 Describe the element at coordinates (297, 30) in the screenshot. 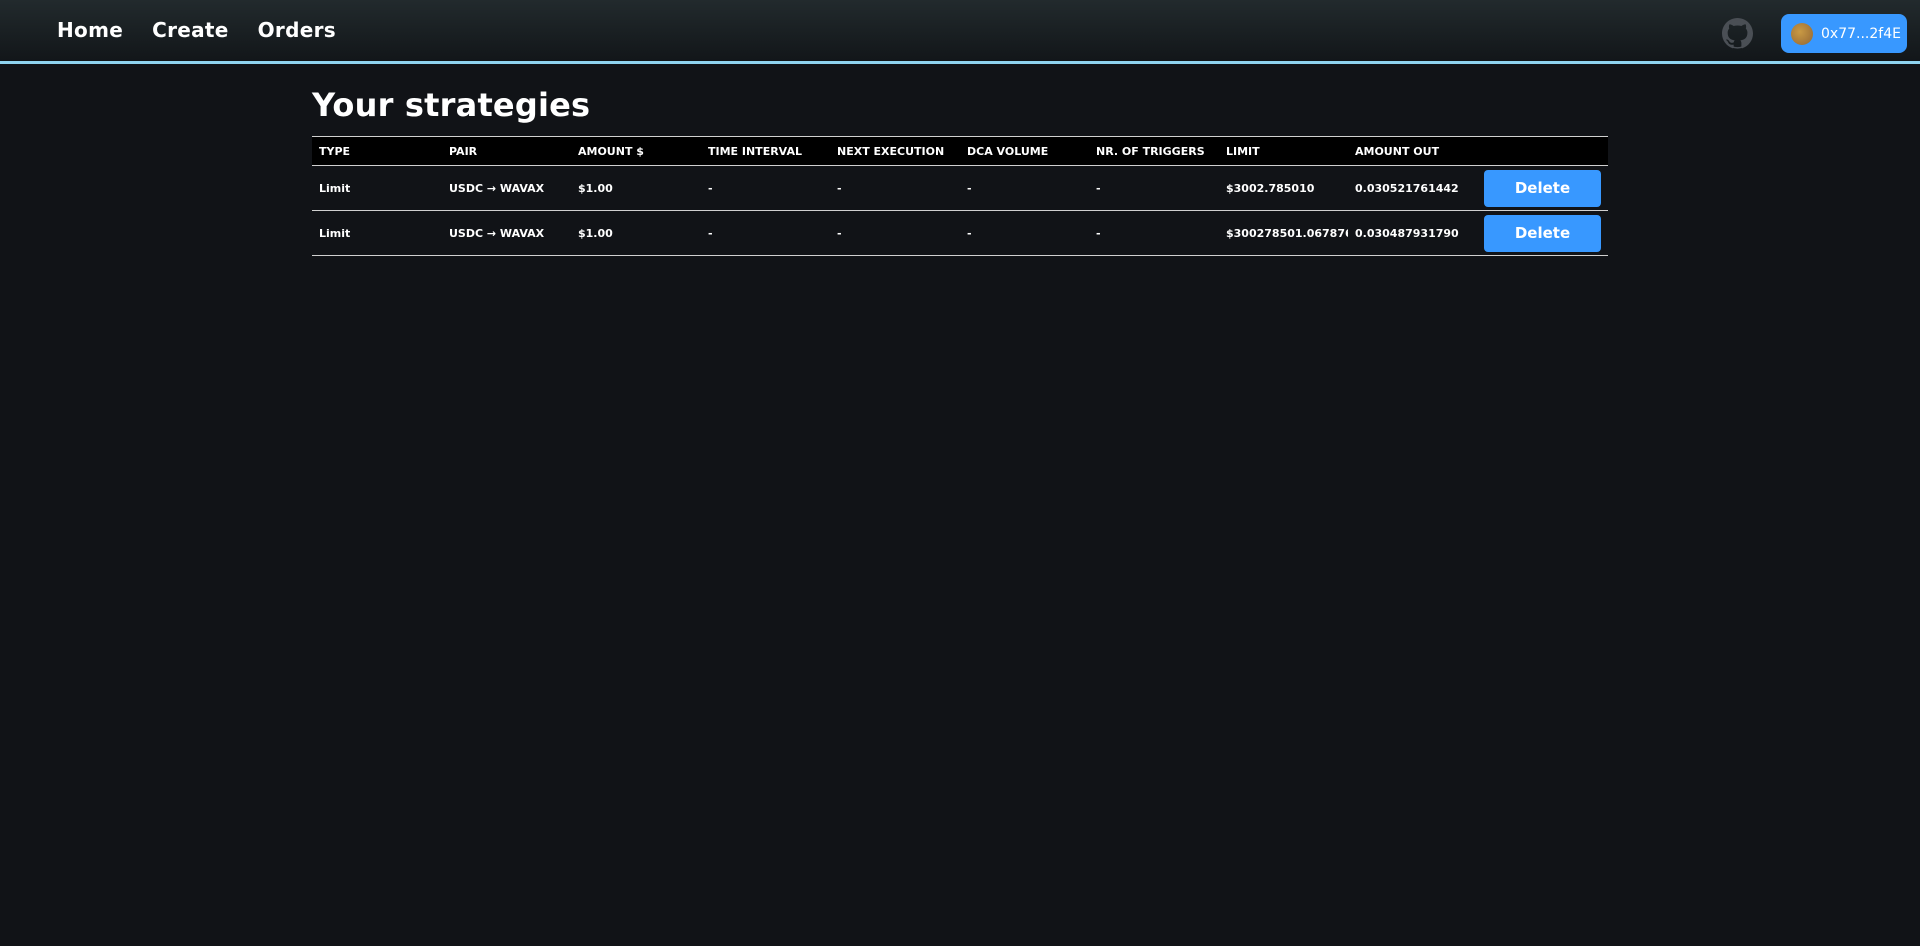

I see `nav-link-orders: Orders` at that location.